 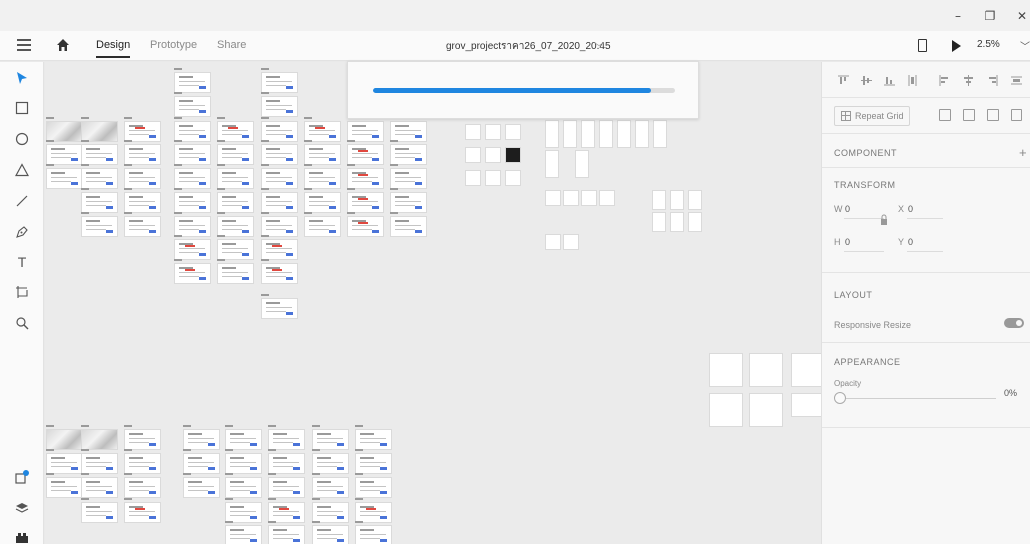 I want to click on play-icon, so click(x=956, y=46).